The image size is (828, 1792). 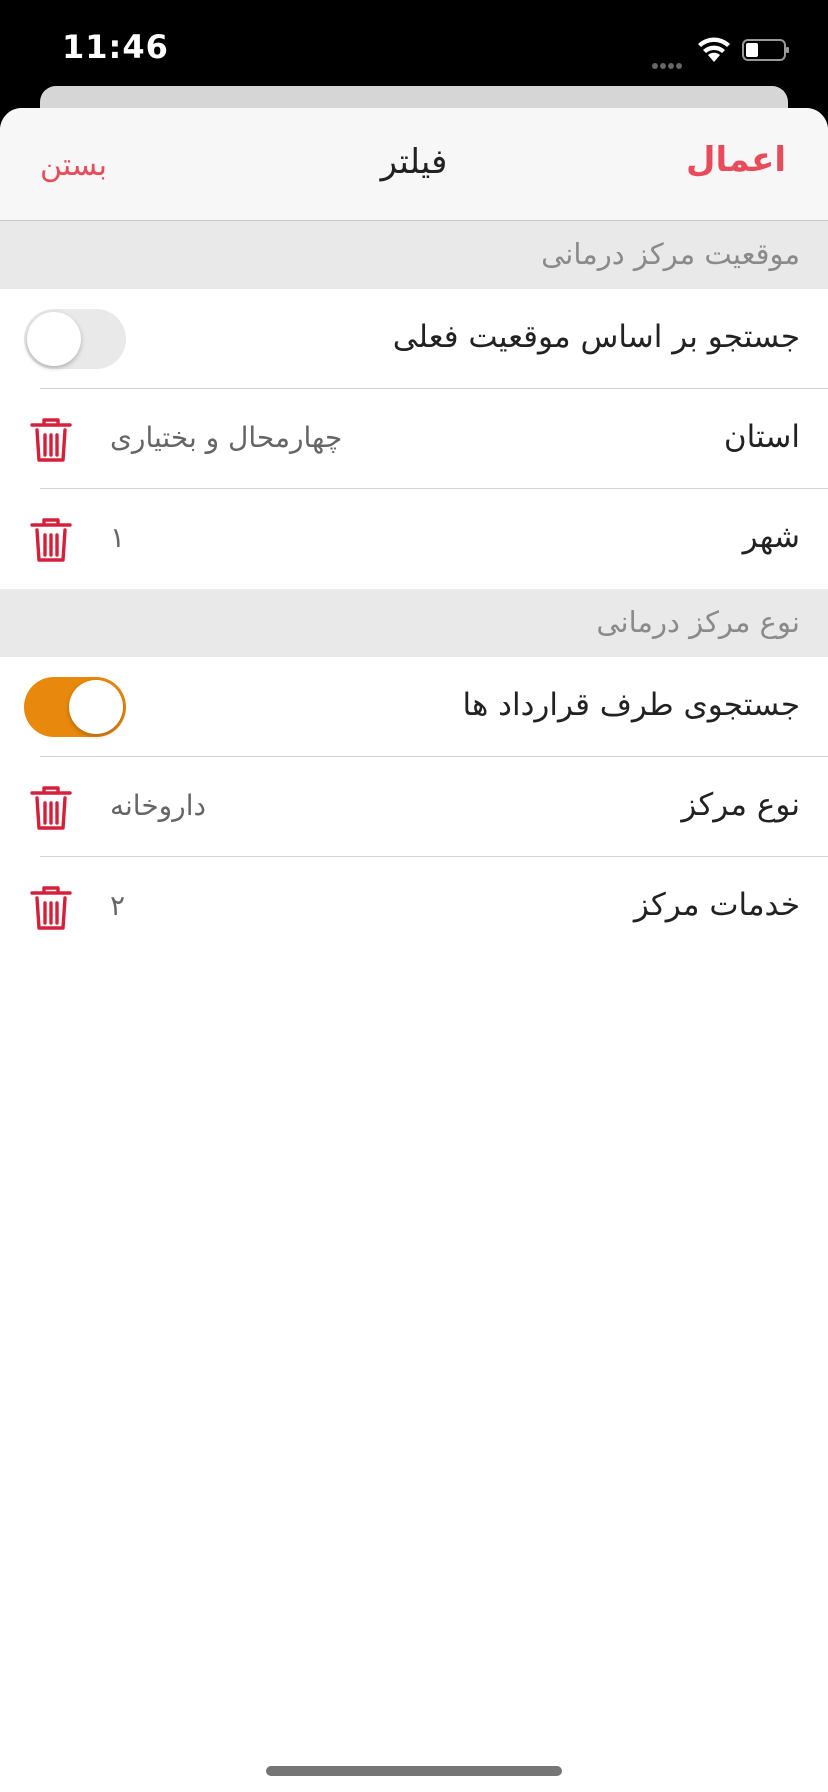 I want to click on current-location-label: جستجو بر اساس موقعیت فعلی, so click(x=596, y=337).